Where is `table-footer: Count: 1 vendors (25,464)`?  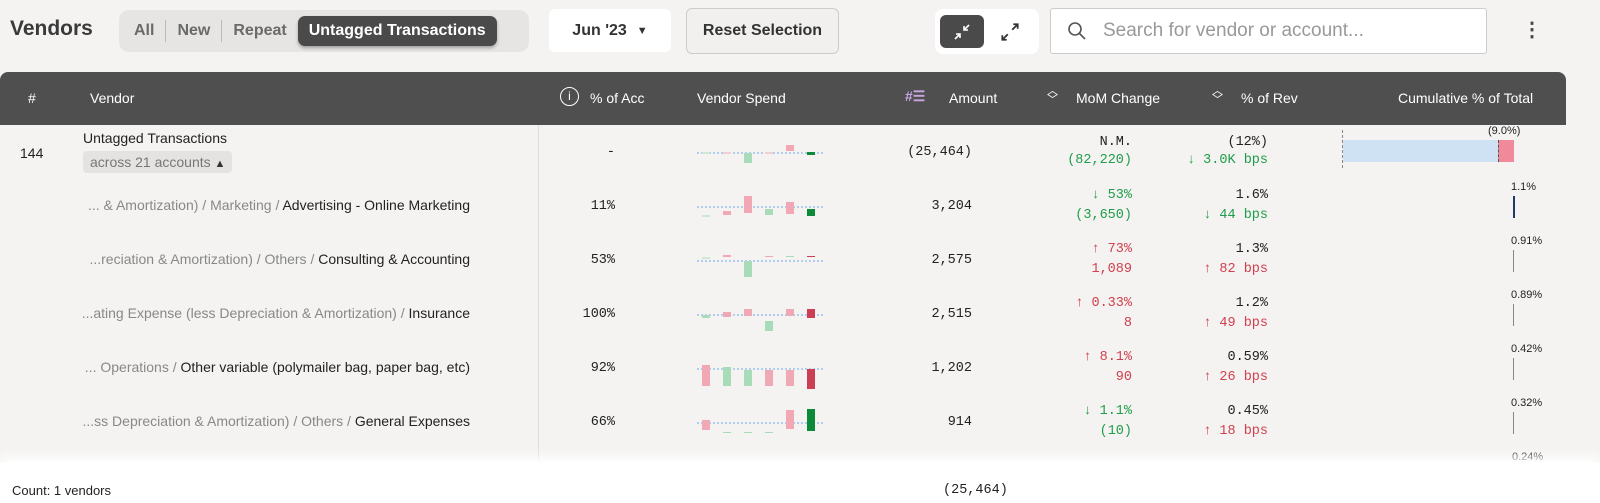
table-footer: Count: 1 vendors (25,464) is located at coordinates (800, 482).